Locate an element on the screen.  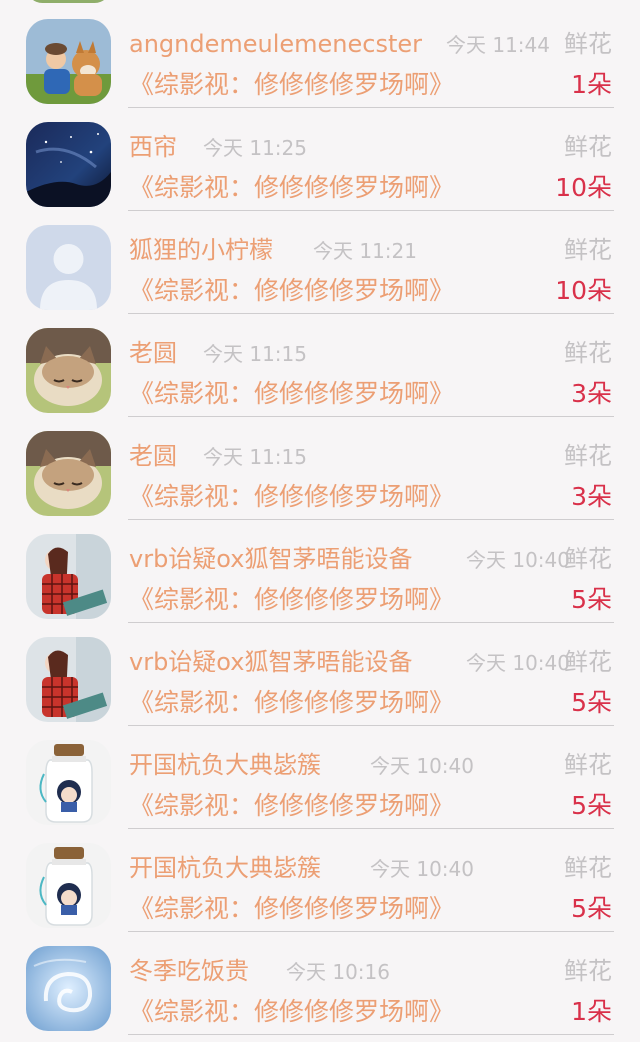
gift-record-row: 冬季吃饭贵 今天 10:16 鲜花《综影视：修修修修罗场啊》 1朵 is located at coordinates (320, 994).